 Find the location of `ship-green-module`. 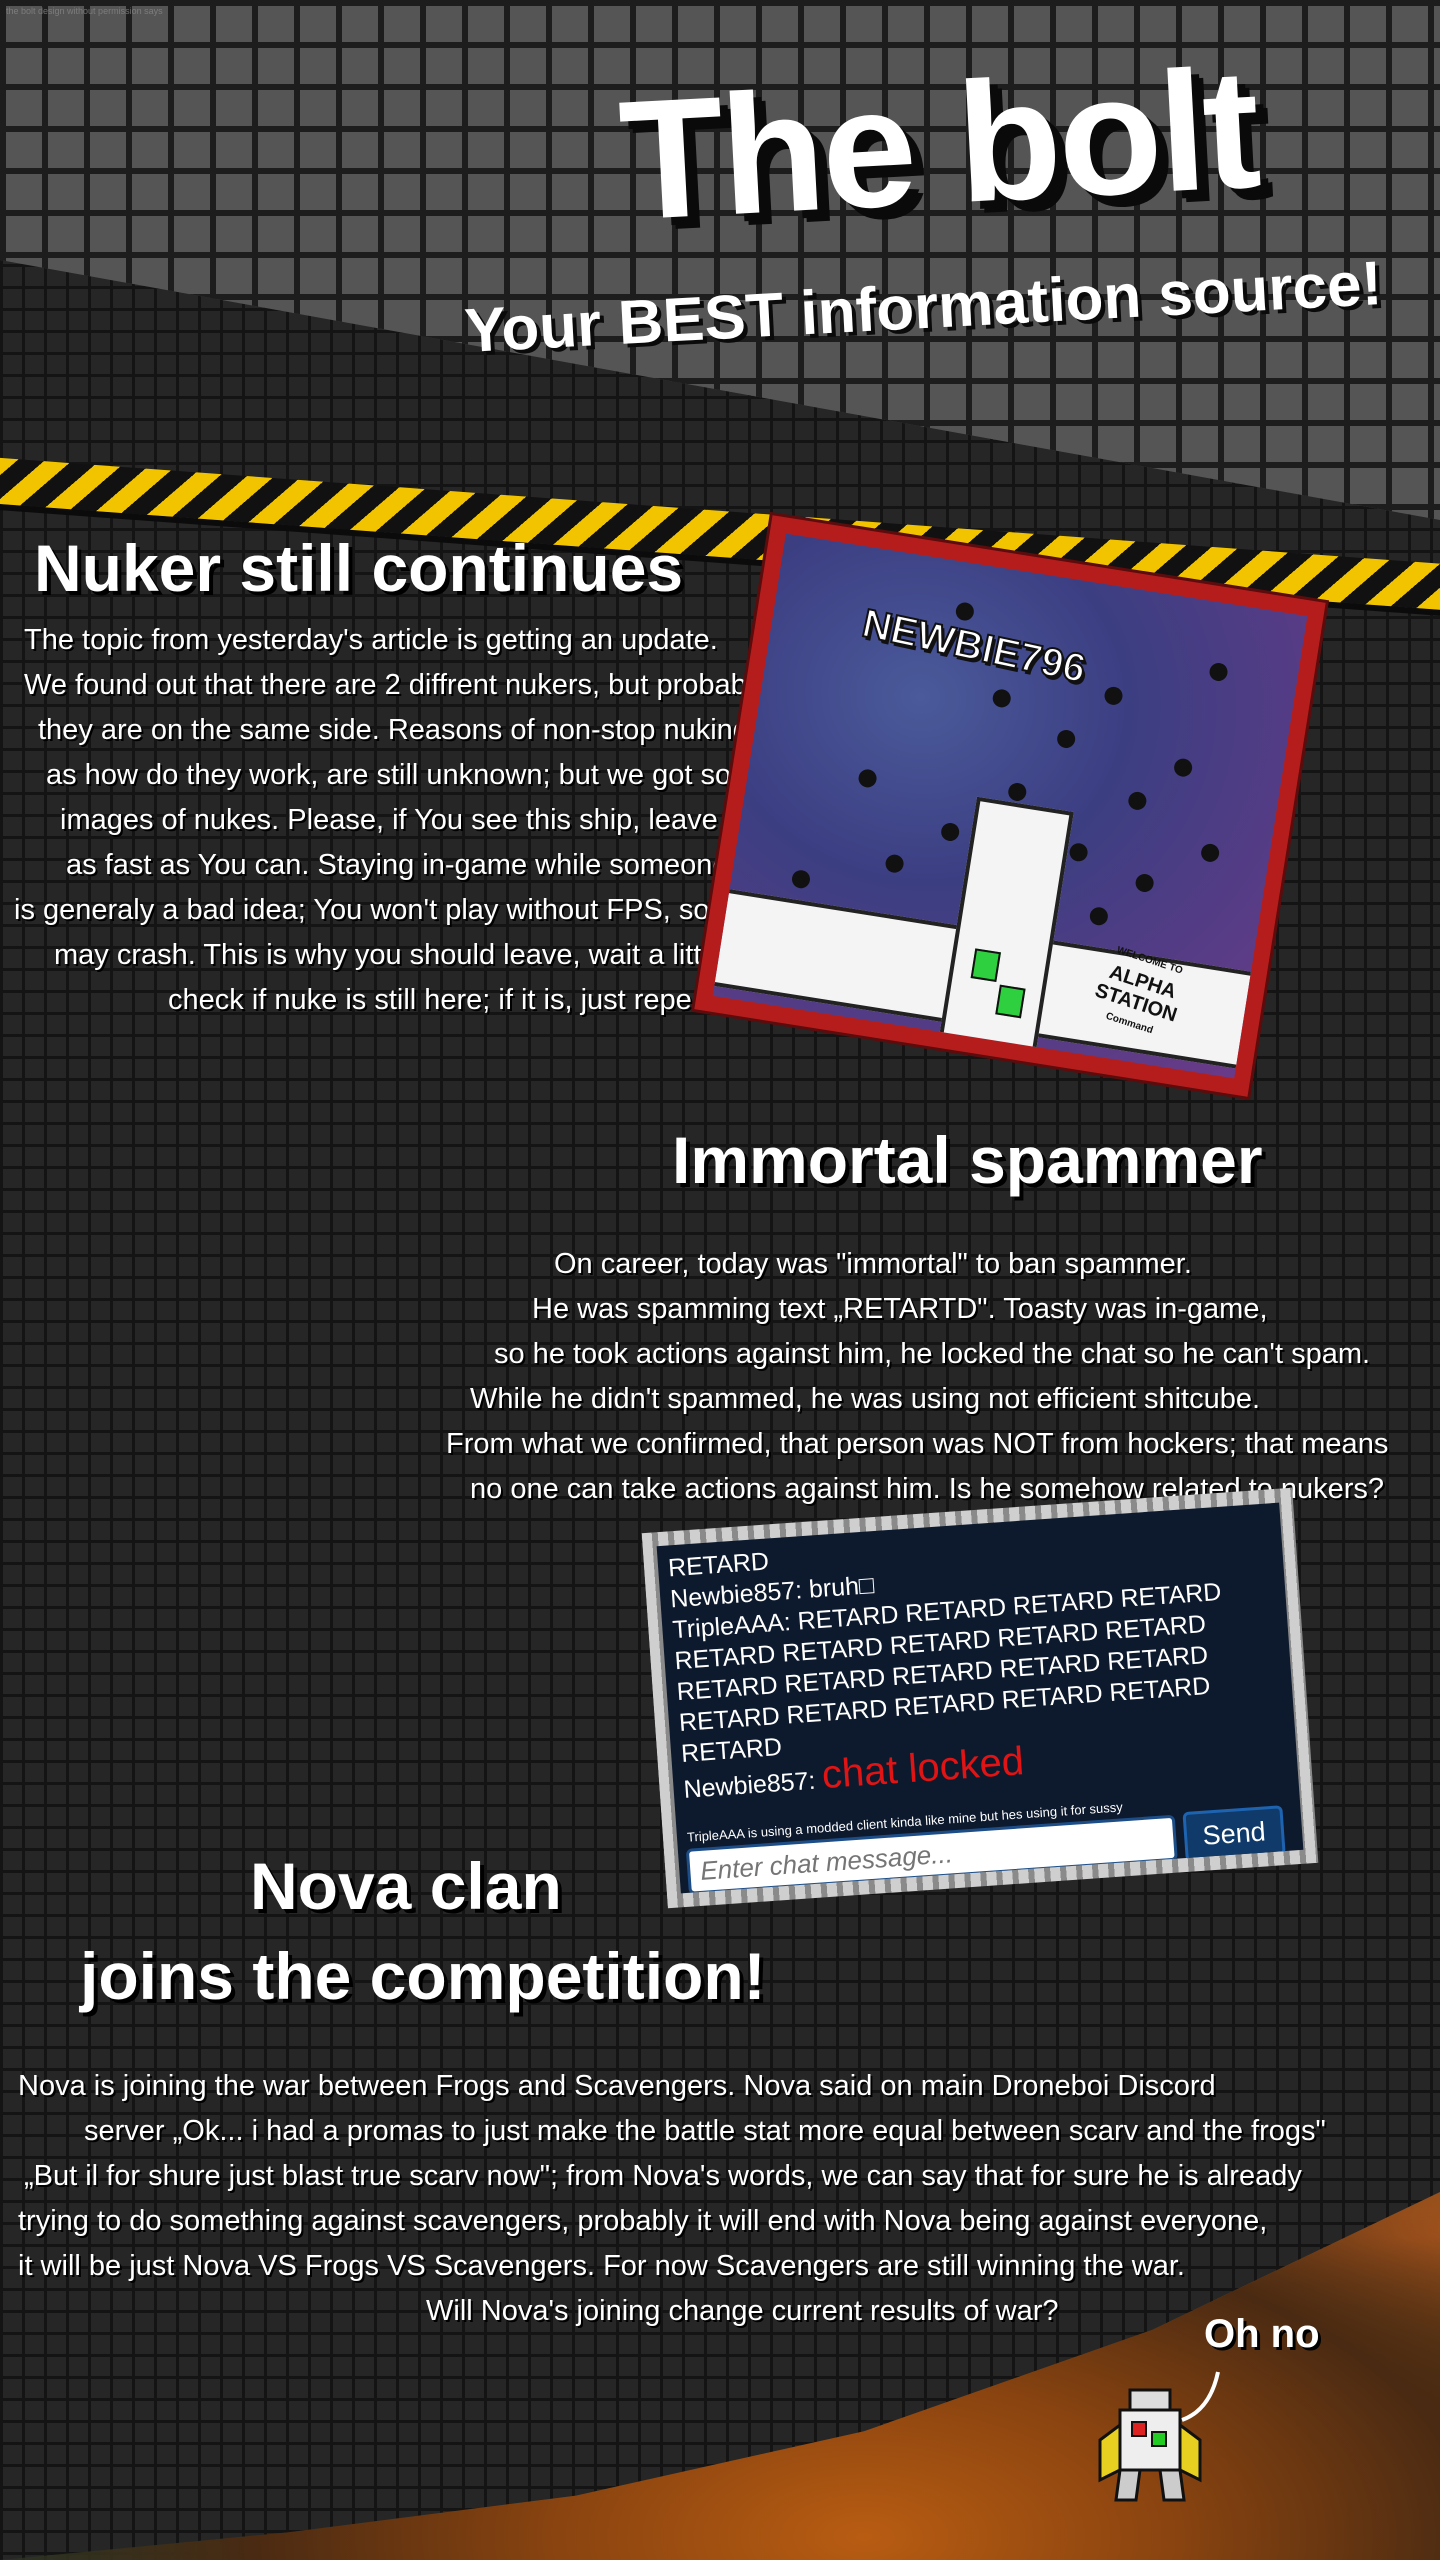

ship-green-module is located at coordinates (1159, 2439).